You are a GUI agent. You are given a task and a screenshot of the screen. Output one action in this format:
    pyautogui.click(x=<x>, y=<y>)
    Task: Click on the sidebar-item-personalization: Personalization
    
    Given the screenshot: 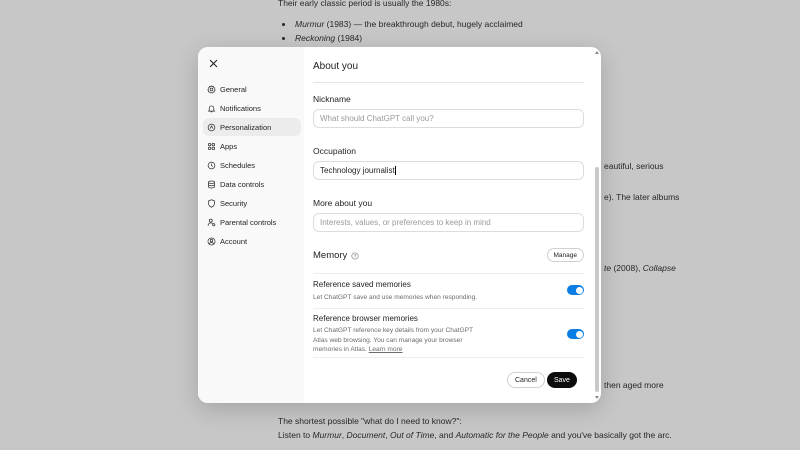 What is the action you would take?
    pyautogui.click(x=252, y=127)
    